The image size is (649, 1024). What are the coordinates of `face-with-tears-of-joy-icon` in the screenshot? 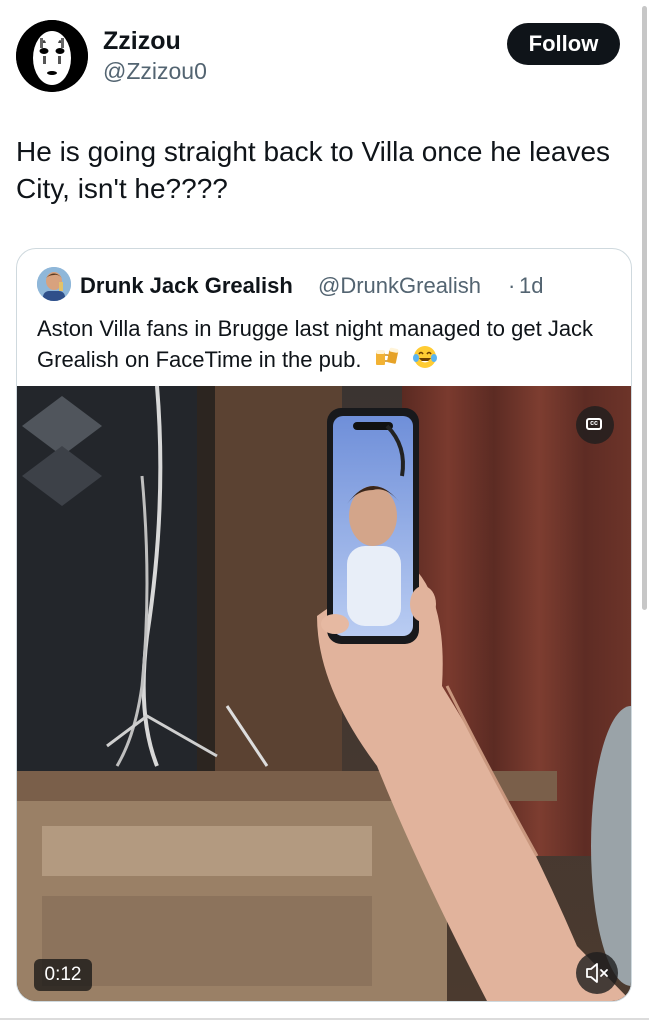 It's located at (425, 361).